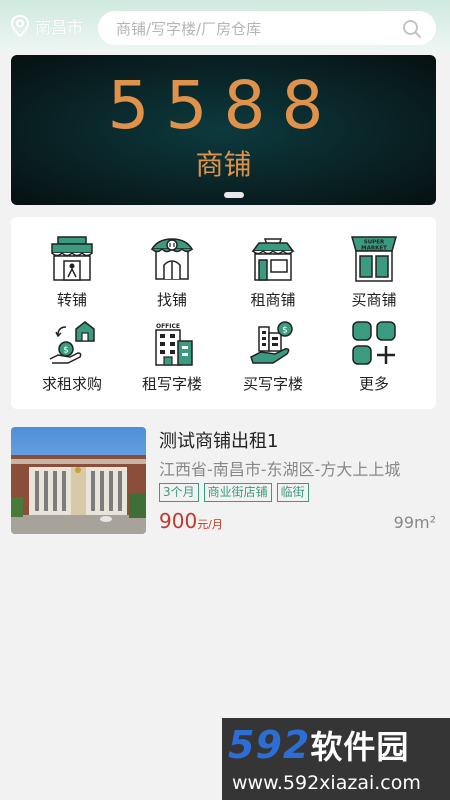 The image size is (450, 800). I want to click on listing-title: 测试商铺出租1, so click(219, 441).